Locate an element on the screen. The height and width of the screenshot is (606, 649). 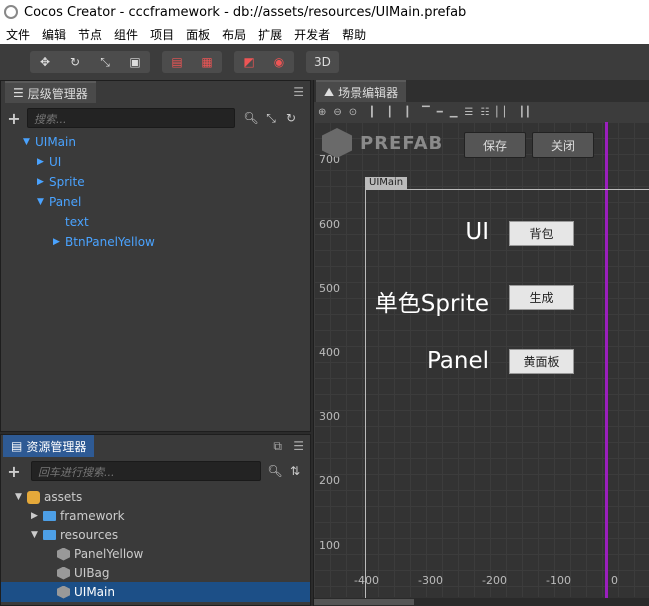
zoom-reset-icon: ⊙ is located at coordinates (353, 112).